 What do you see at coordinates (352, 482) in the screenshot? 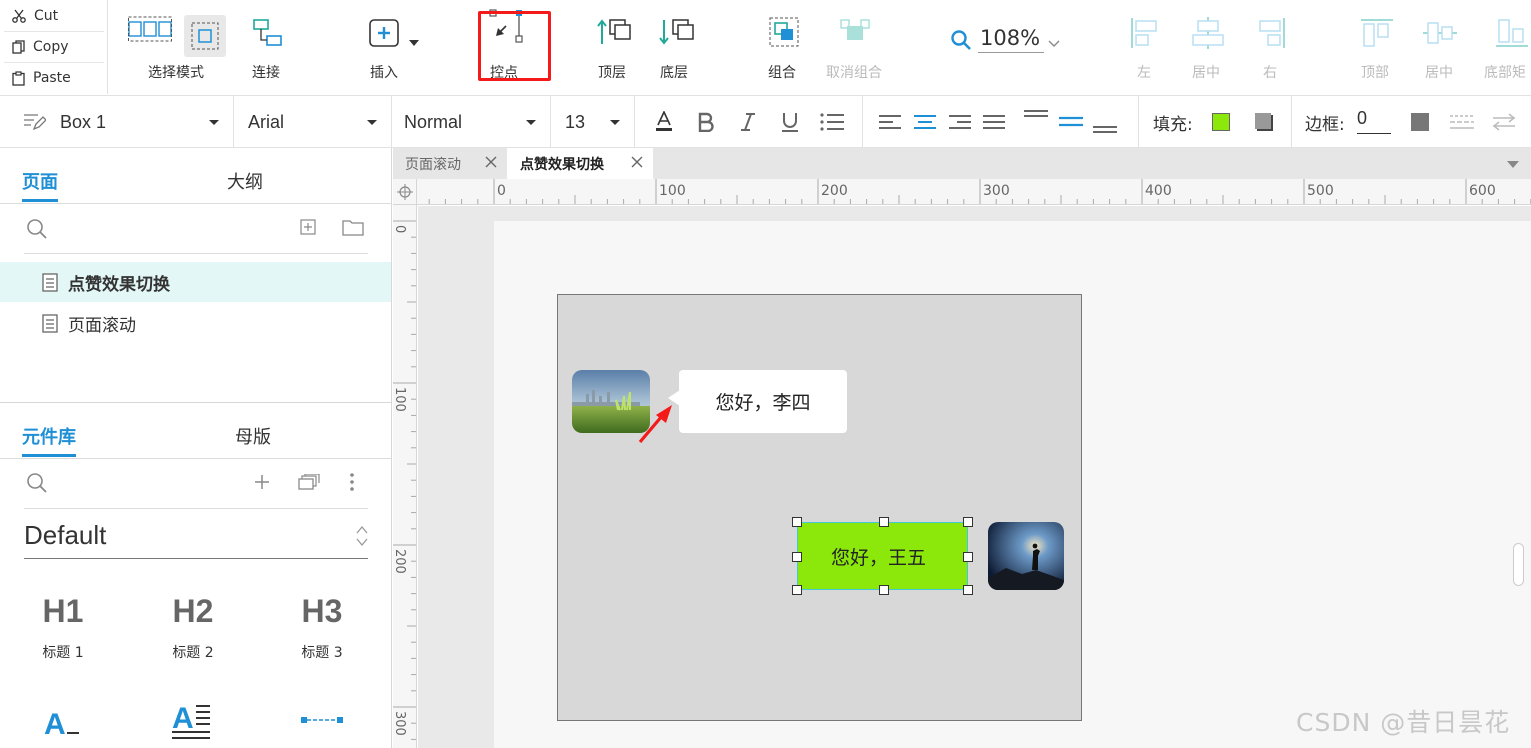
I see `more-vertical-icon` at bounding box center [352, 482].